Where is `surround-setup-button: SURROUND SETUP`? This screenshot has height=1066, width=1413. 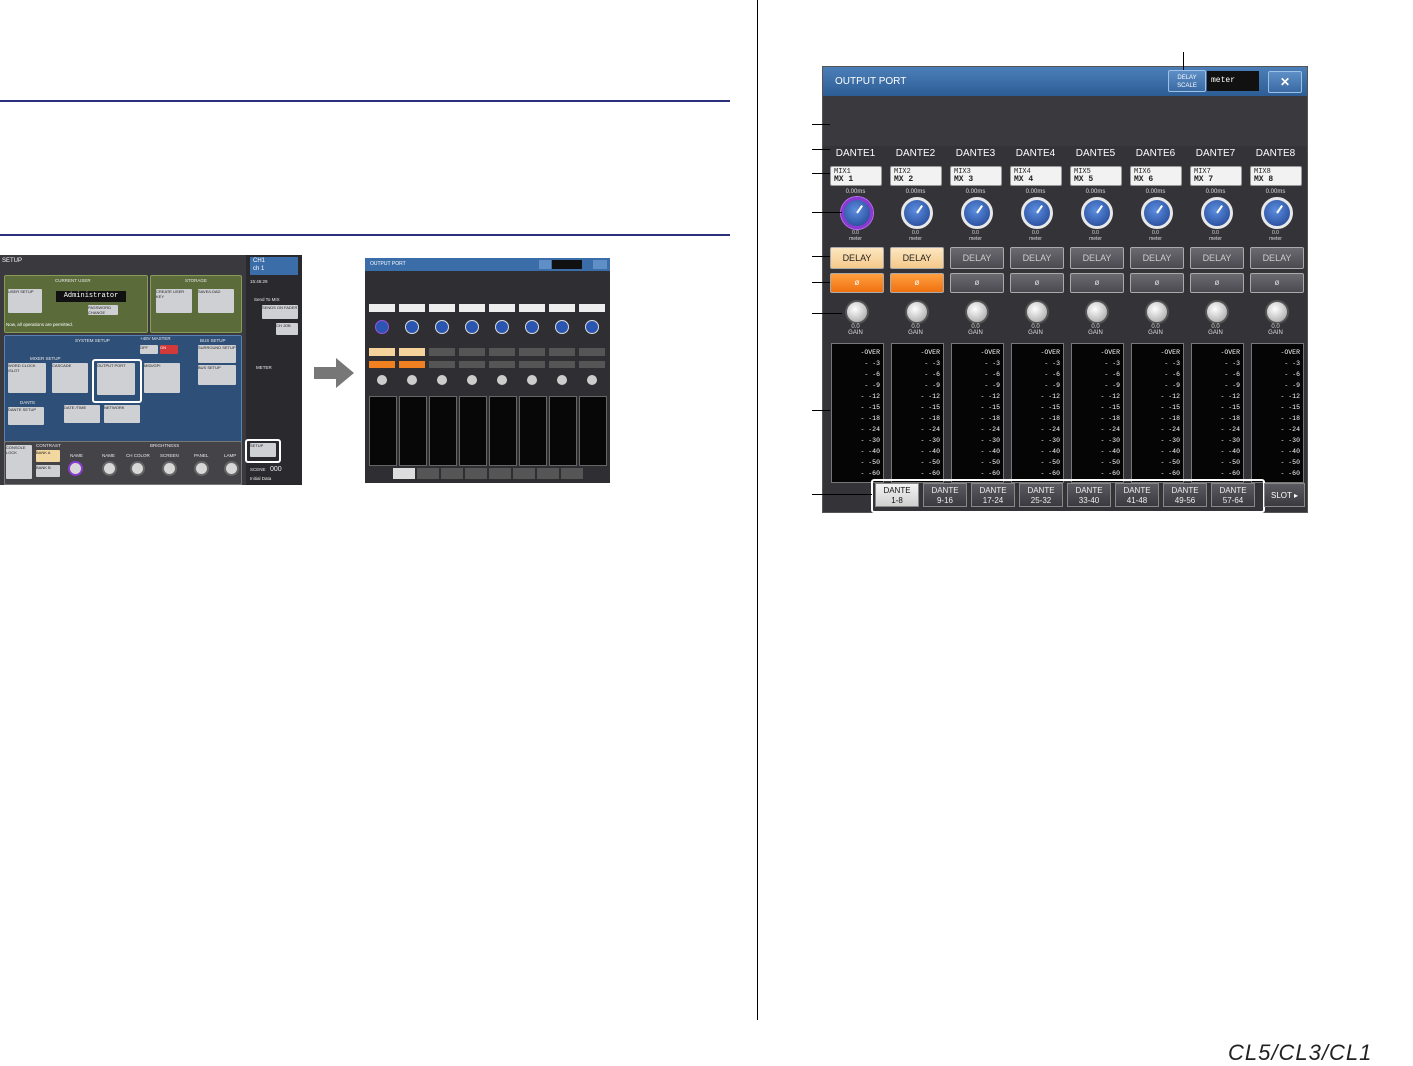 surround-setup-button: SURROUND SETUP is located at coordinates (217, 354).